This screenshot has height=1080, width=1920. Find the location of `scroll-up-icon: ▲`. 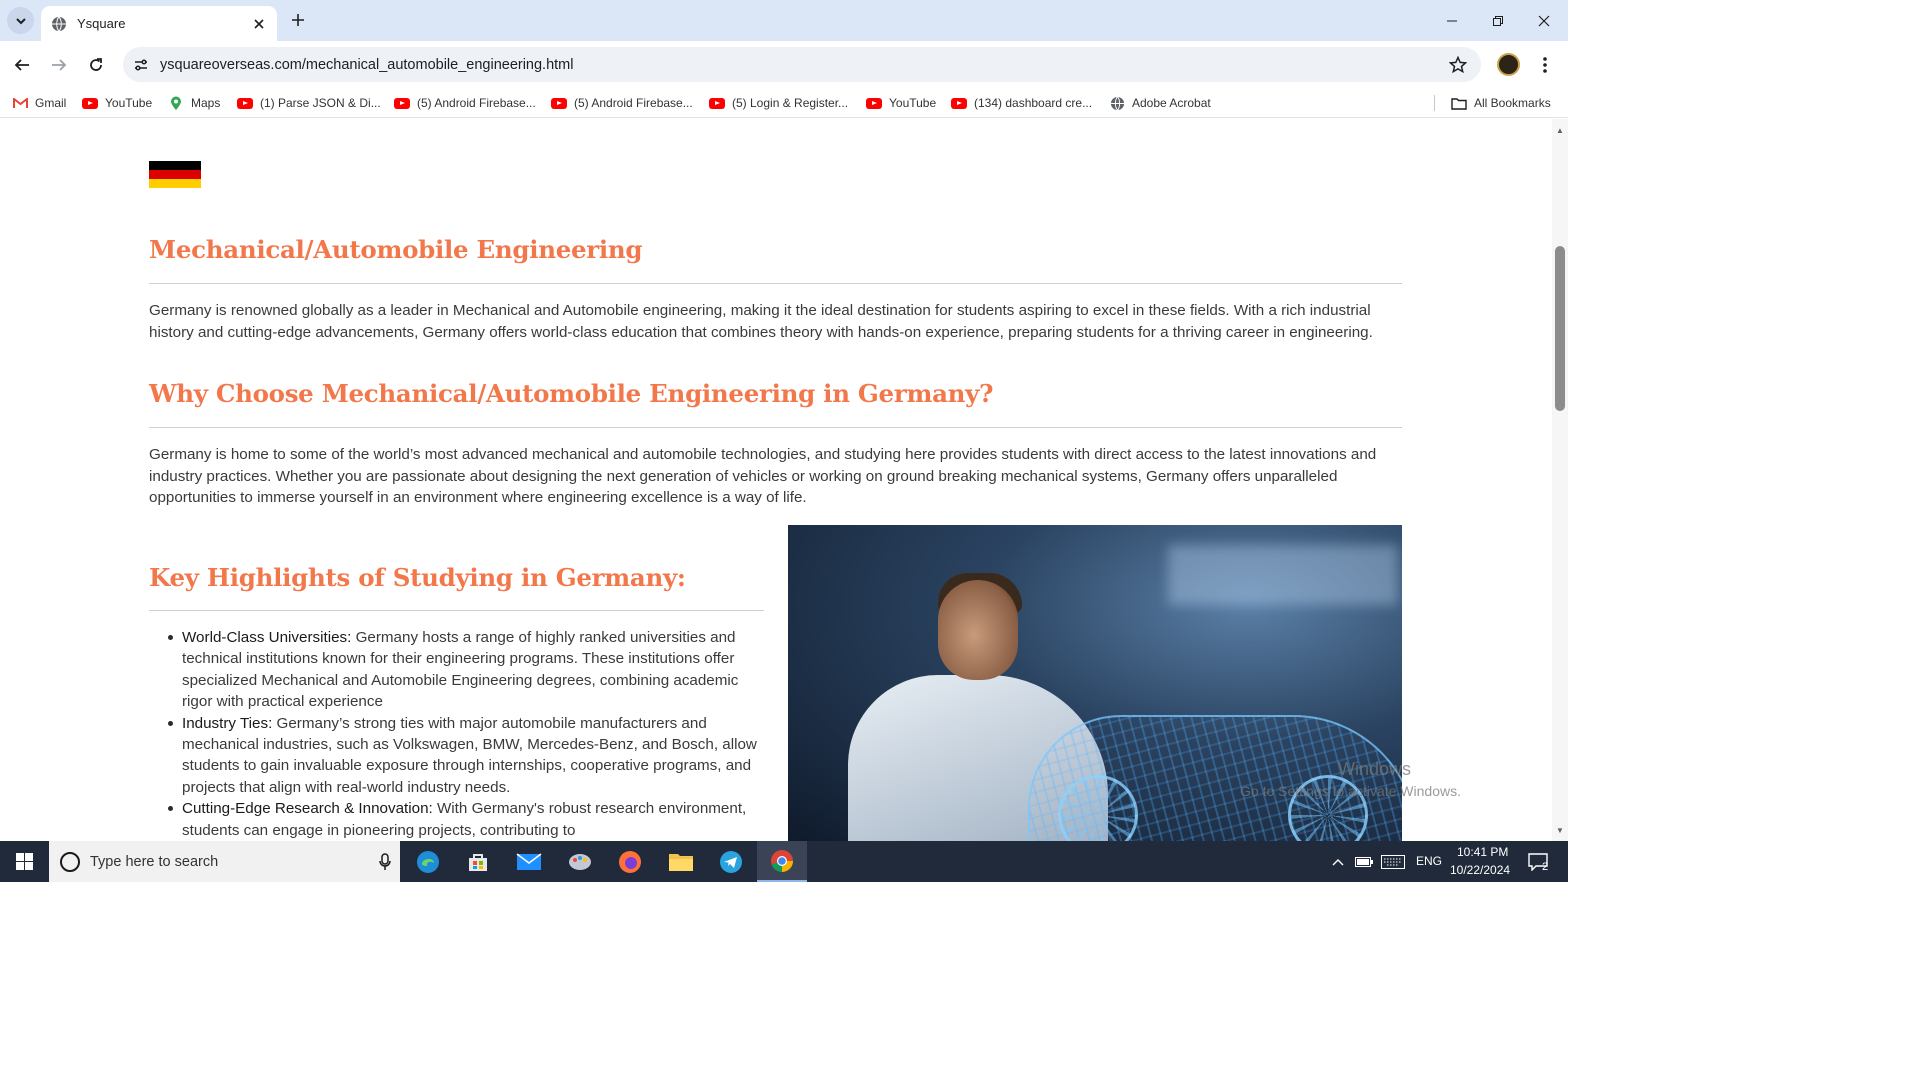

scroll-up-icon: ▲ is located at coordinates (1560, 130).